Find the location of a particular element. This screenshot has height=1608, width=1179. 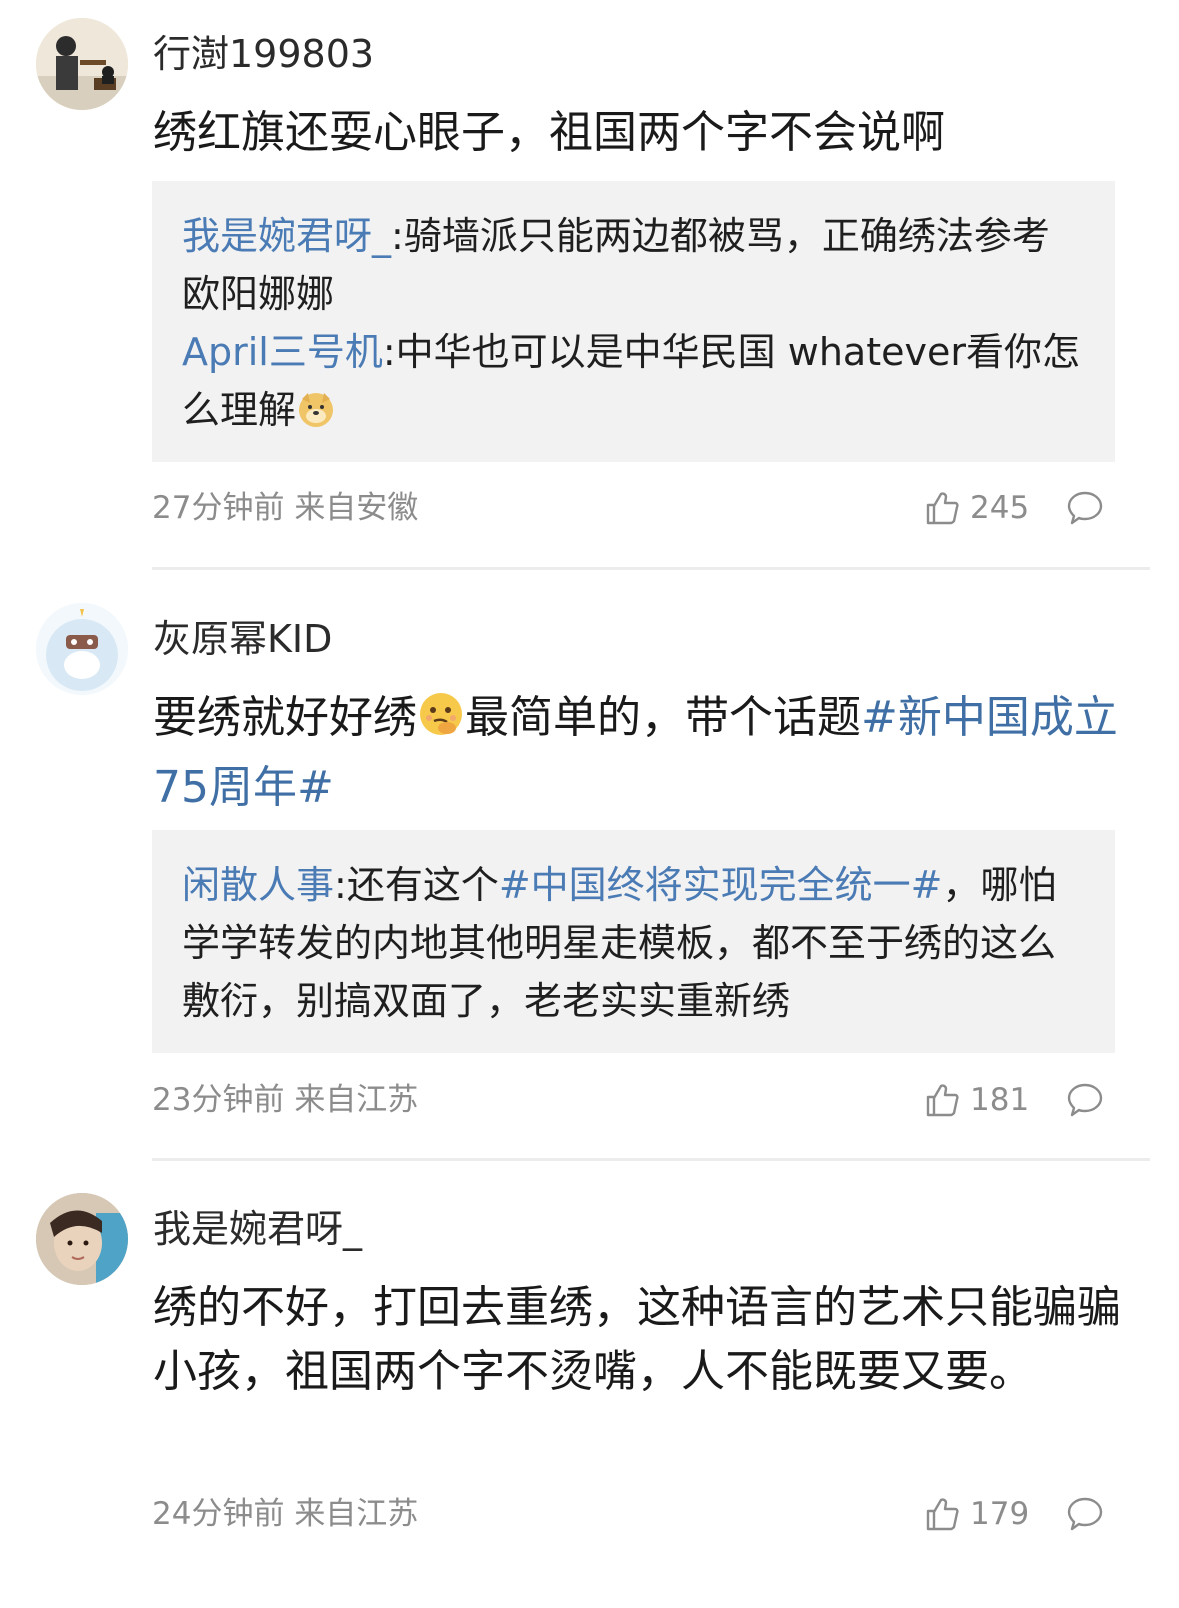

comment-meta: 23分钟前 来自江苏 is located at coordinates (285, 1100).